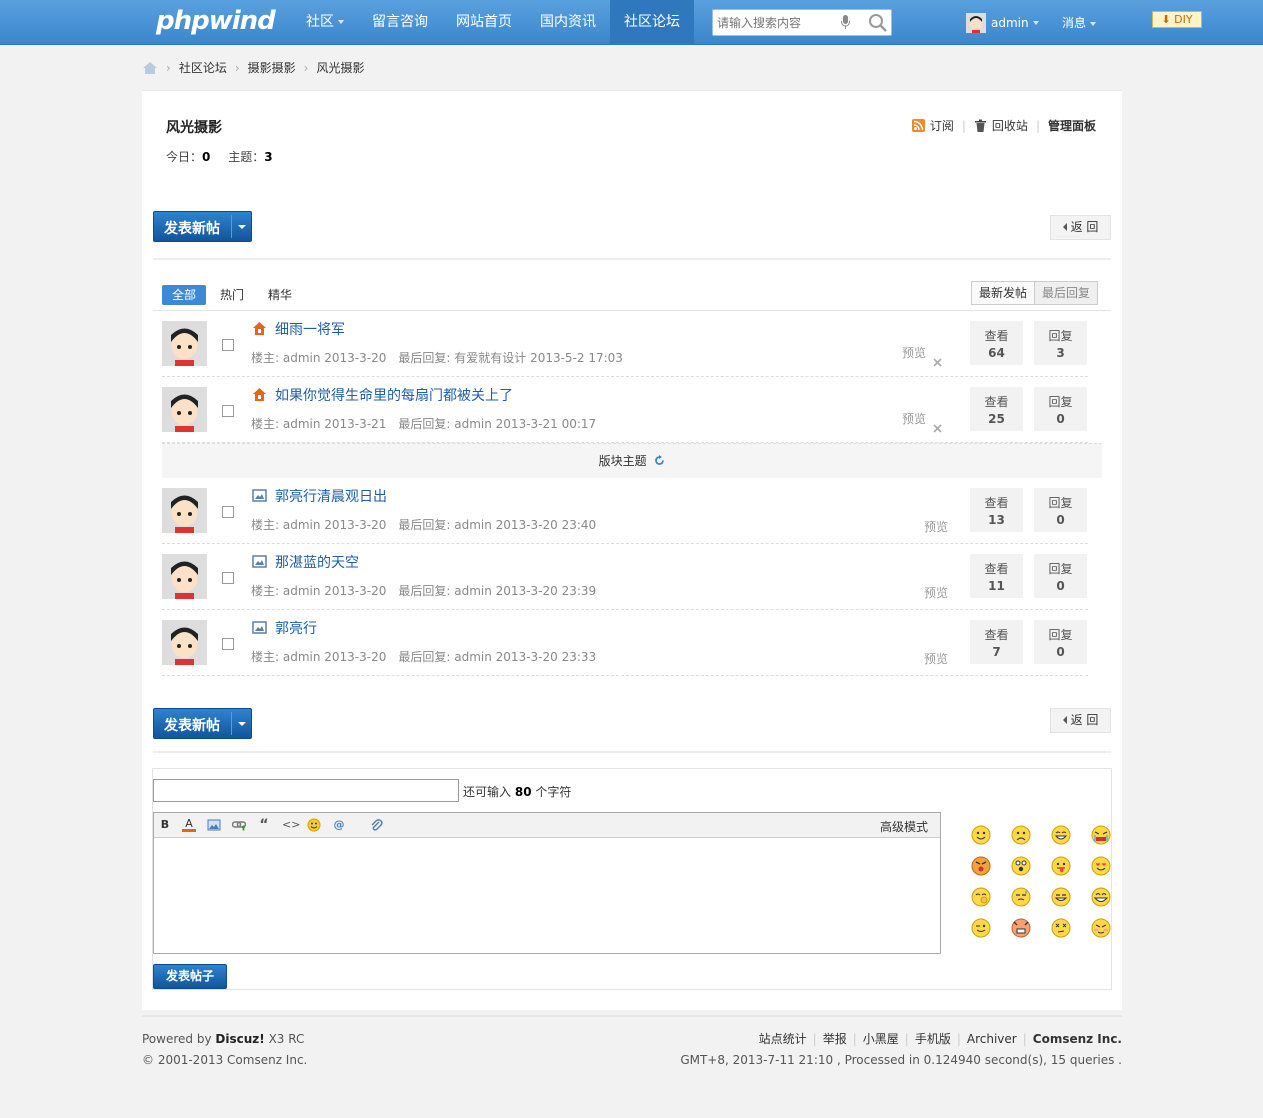 The height and width of the screenshot is (1118, 1263). Describe the element at coordinates (150, 68) in the screenshot. I see `home-icon` at that location.